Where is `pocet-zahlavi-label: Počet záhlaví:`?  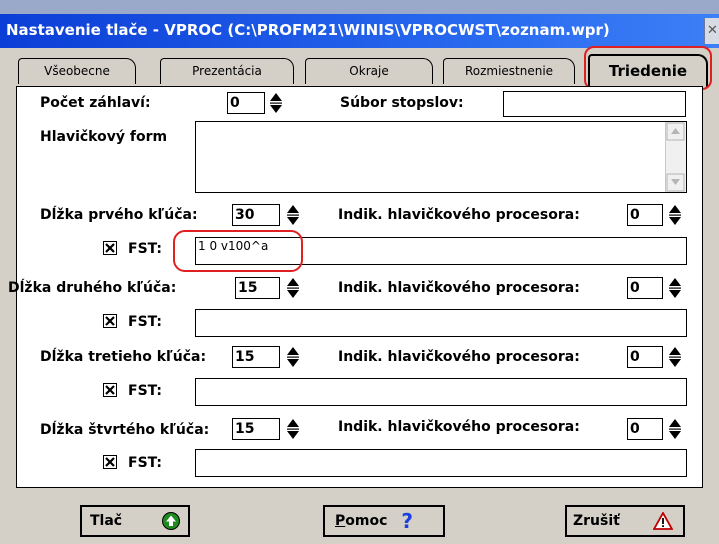 pocet-zahlavi-label: Počet záhlaví: is located at coordinates (95, 103).